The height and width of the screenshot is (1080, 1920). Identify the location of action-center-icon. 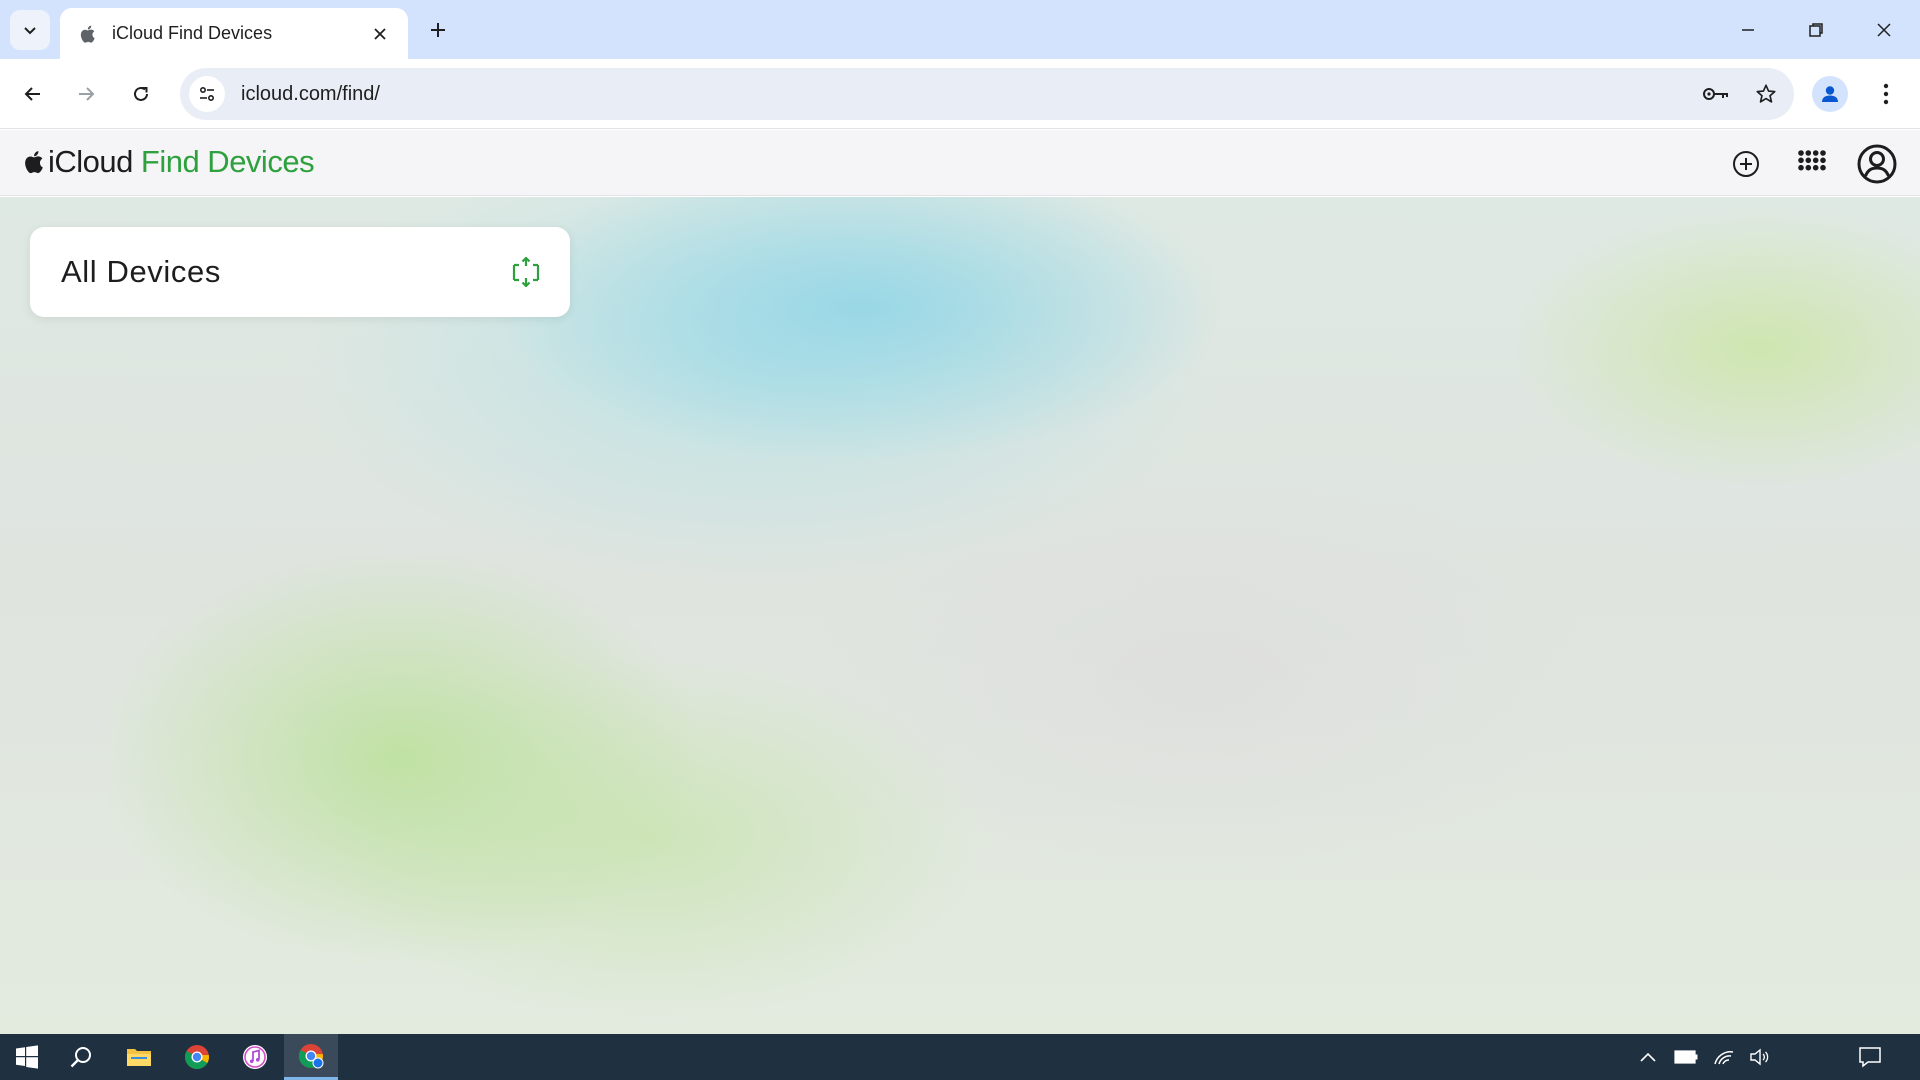
(1870, 1057).